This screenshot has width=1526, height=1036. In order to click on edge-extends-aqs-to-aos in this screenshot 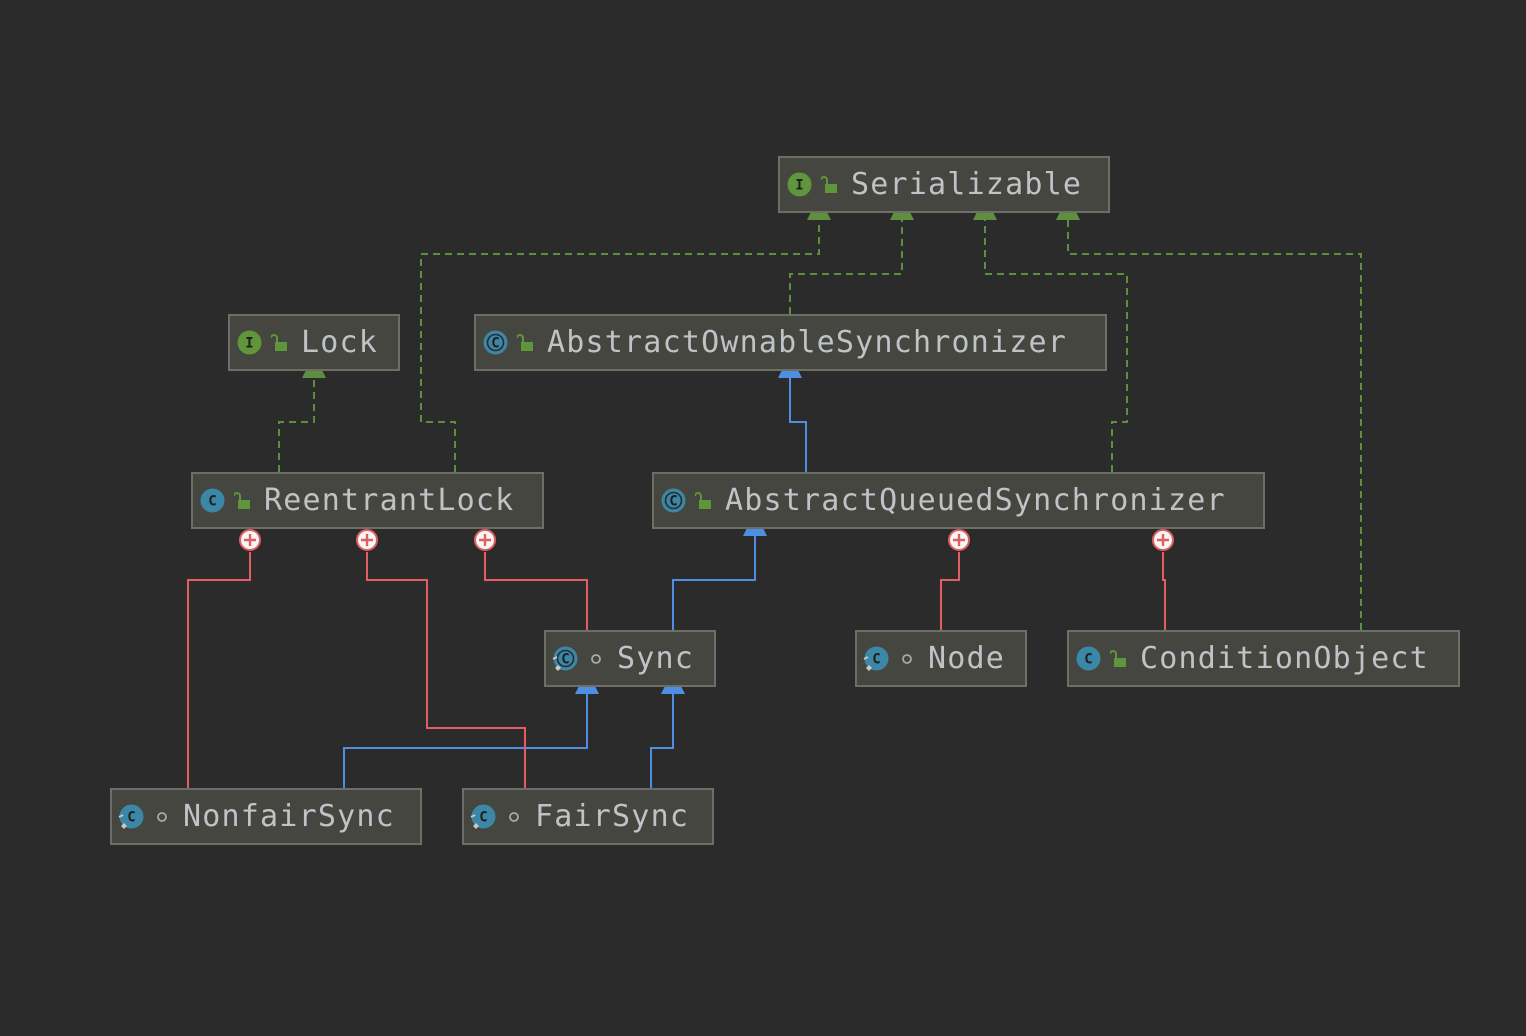, I will do `click(792, 413)`.